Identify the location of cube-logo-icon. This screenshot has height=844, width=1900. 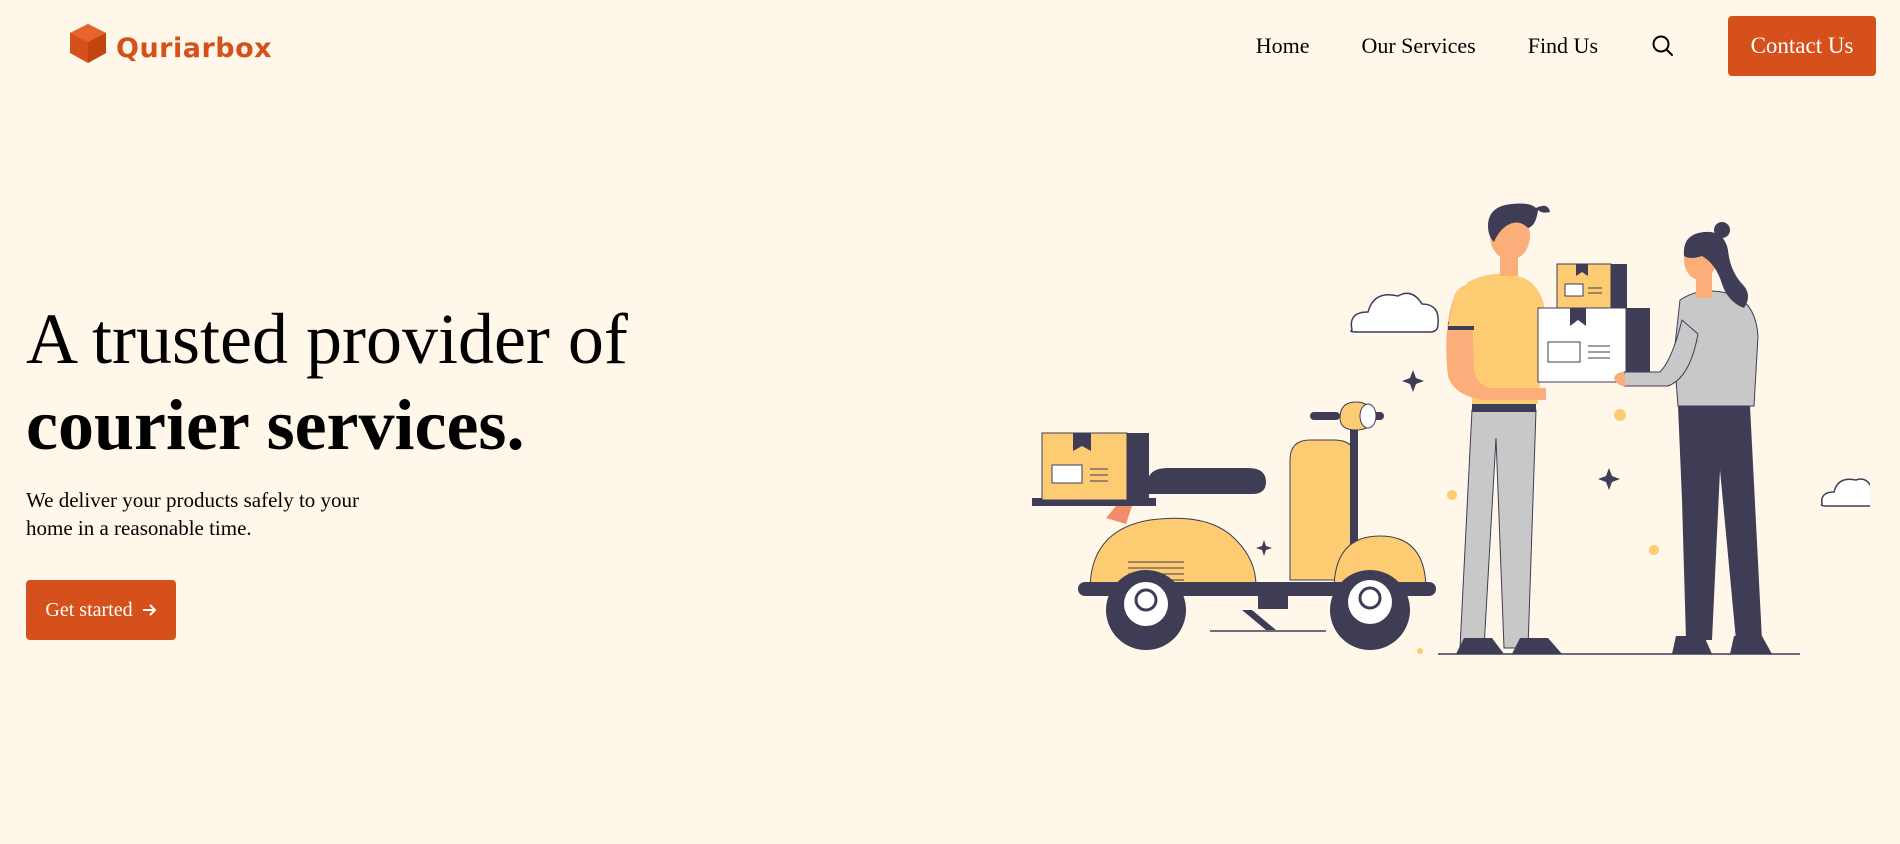
(88, 43).